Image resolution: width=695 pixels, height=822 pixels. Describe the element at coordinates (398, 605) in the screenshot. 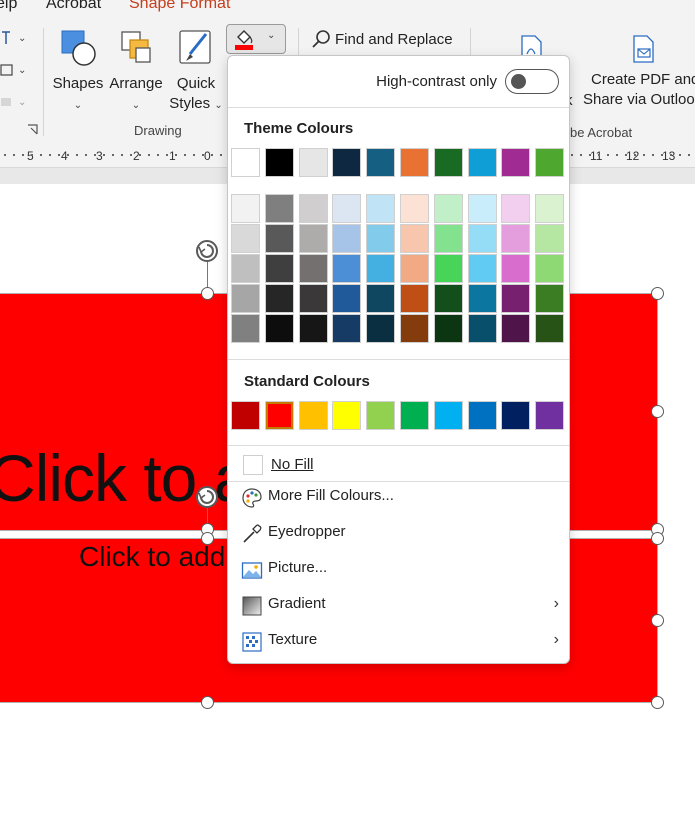

I see `gradient-item: Gradient ›` at that location.